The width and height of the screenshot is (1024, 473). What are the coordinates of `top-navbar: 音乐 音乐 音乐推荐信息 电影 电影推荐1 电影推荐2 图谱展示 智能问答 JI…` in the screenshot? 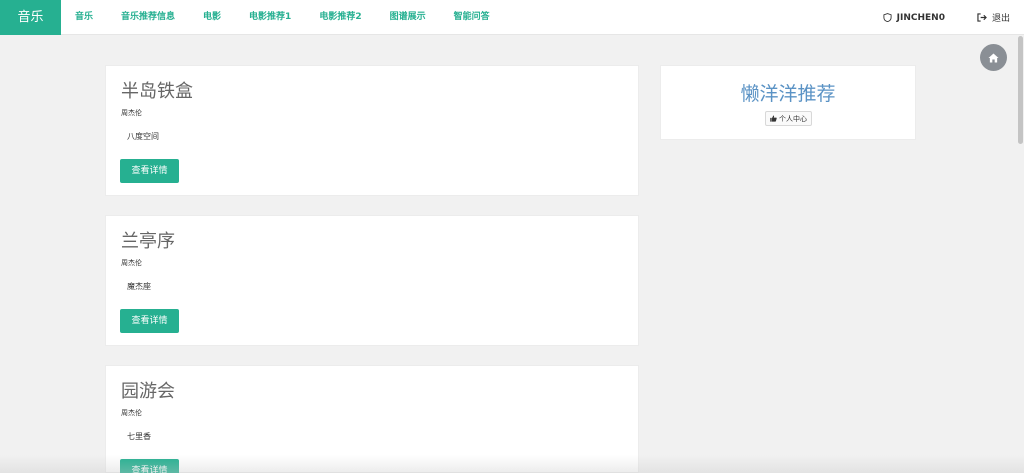 It's located at (512, 17).